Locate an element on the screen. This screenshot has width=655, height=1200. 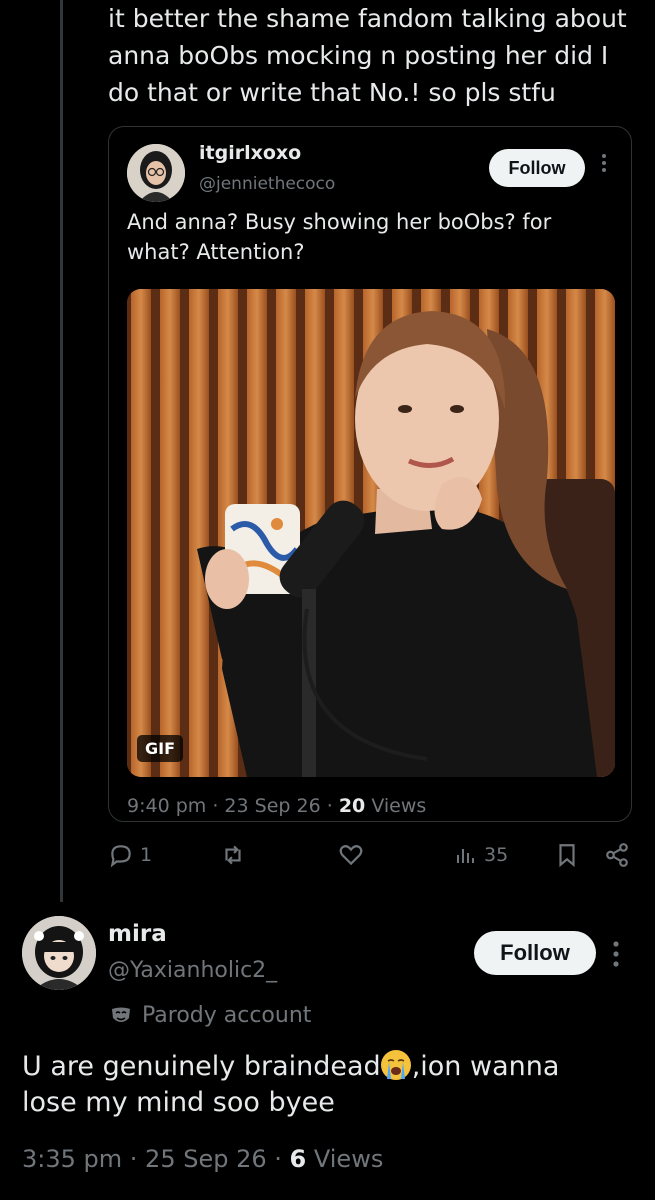
reply-line-2: anna boObs mocking n posting her did I is located at coordinates (358, 55).